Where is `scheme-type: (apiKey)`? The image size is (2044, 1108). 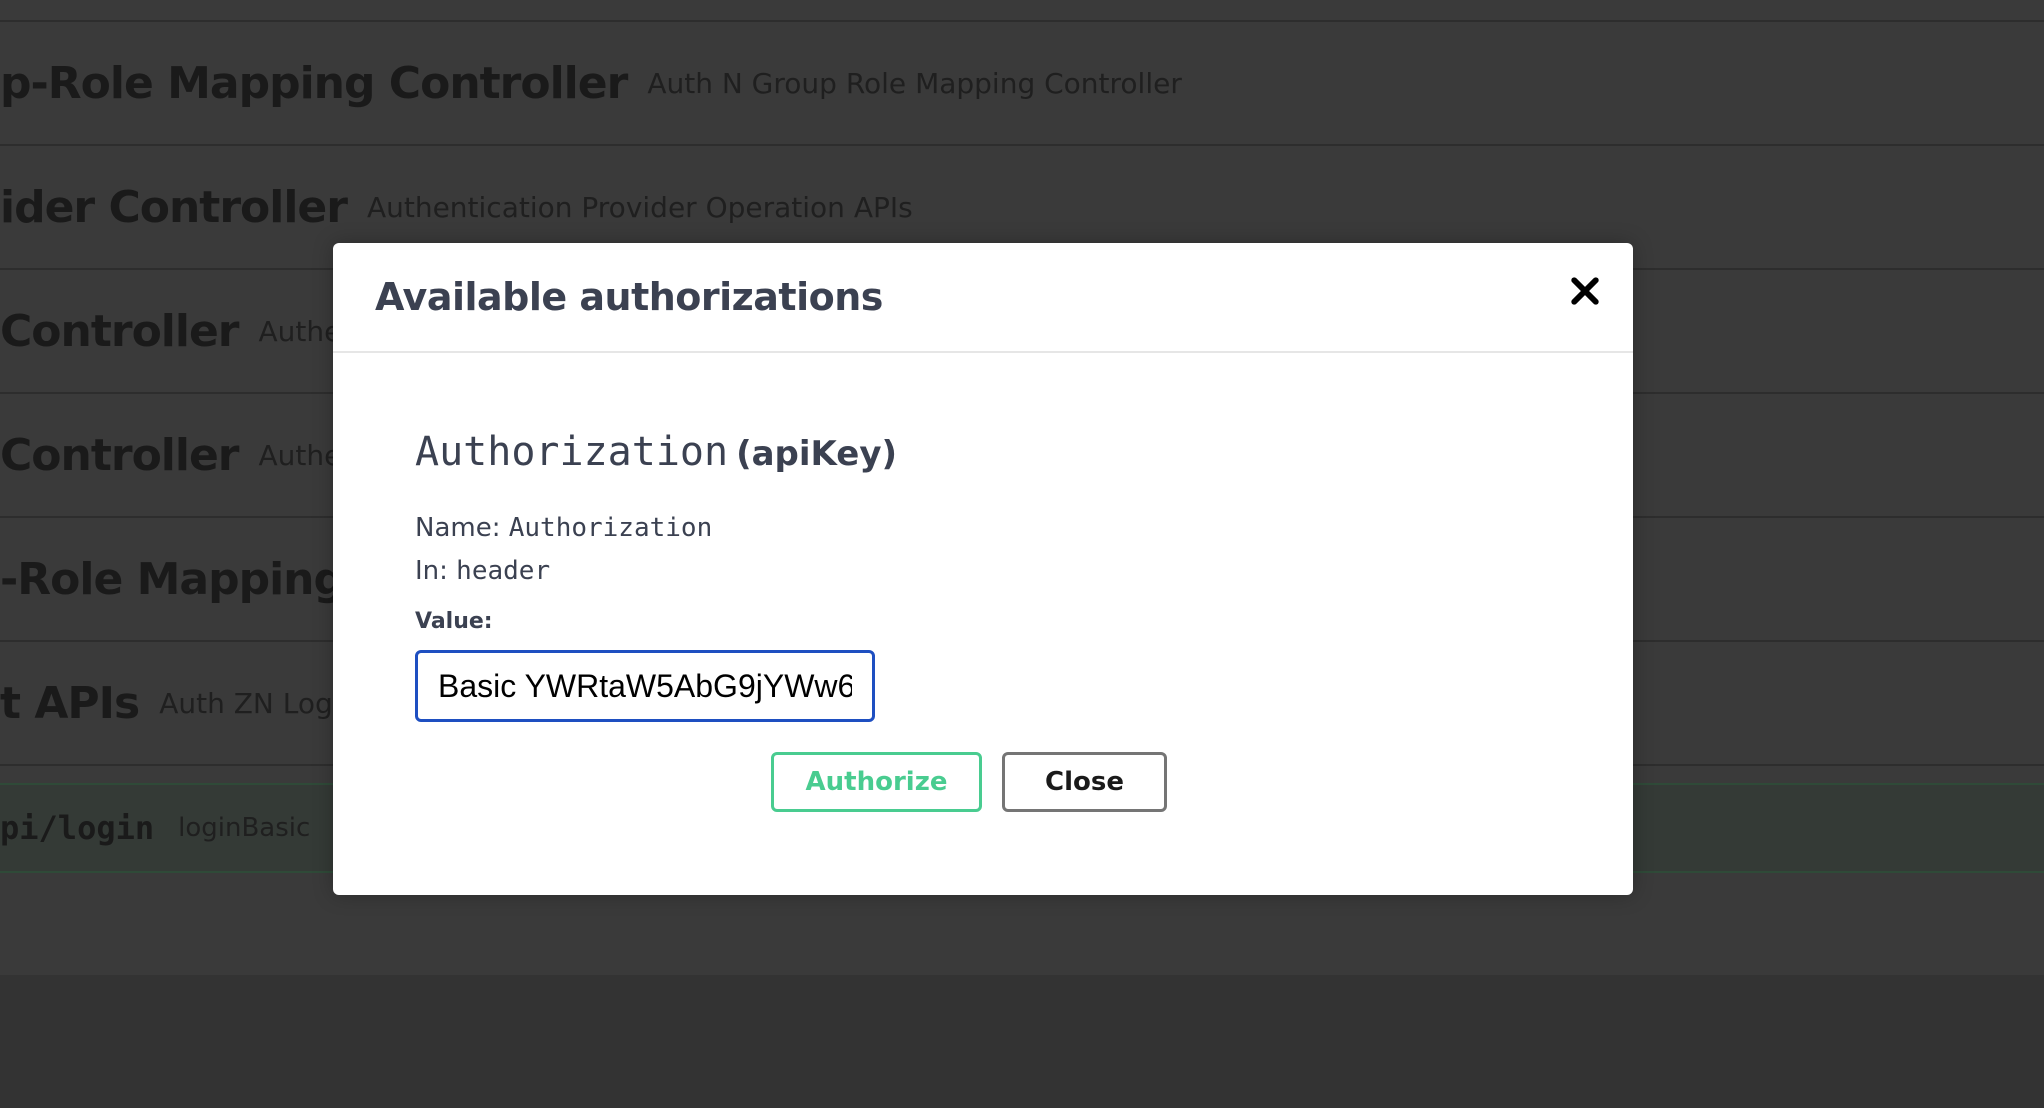
scheme-type: (apiKey) is located at coordinates (817, 454).